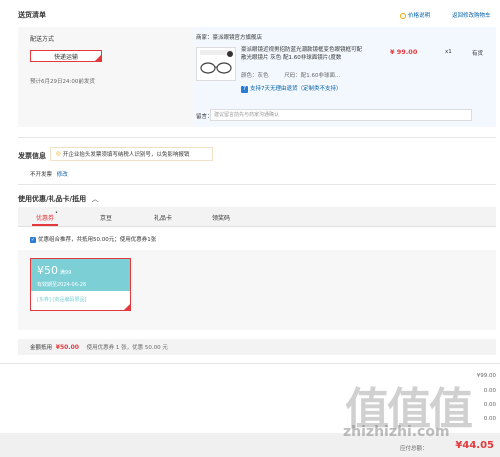  I want to click on invoice-status: 不开发票 修改, so click(49, 174).